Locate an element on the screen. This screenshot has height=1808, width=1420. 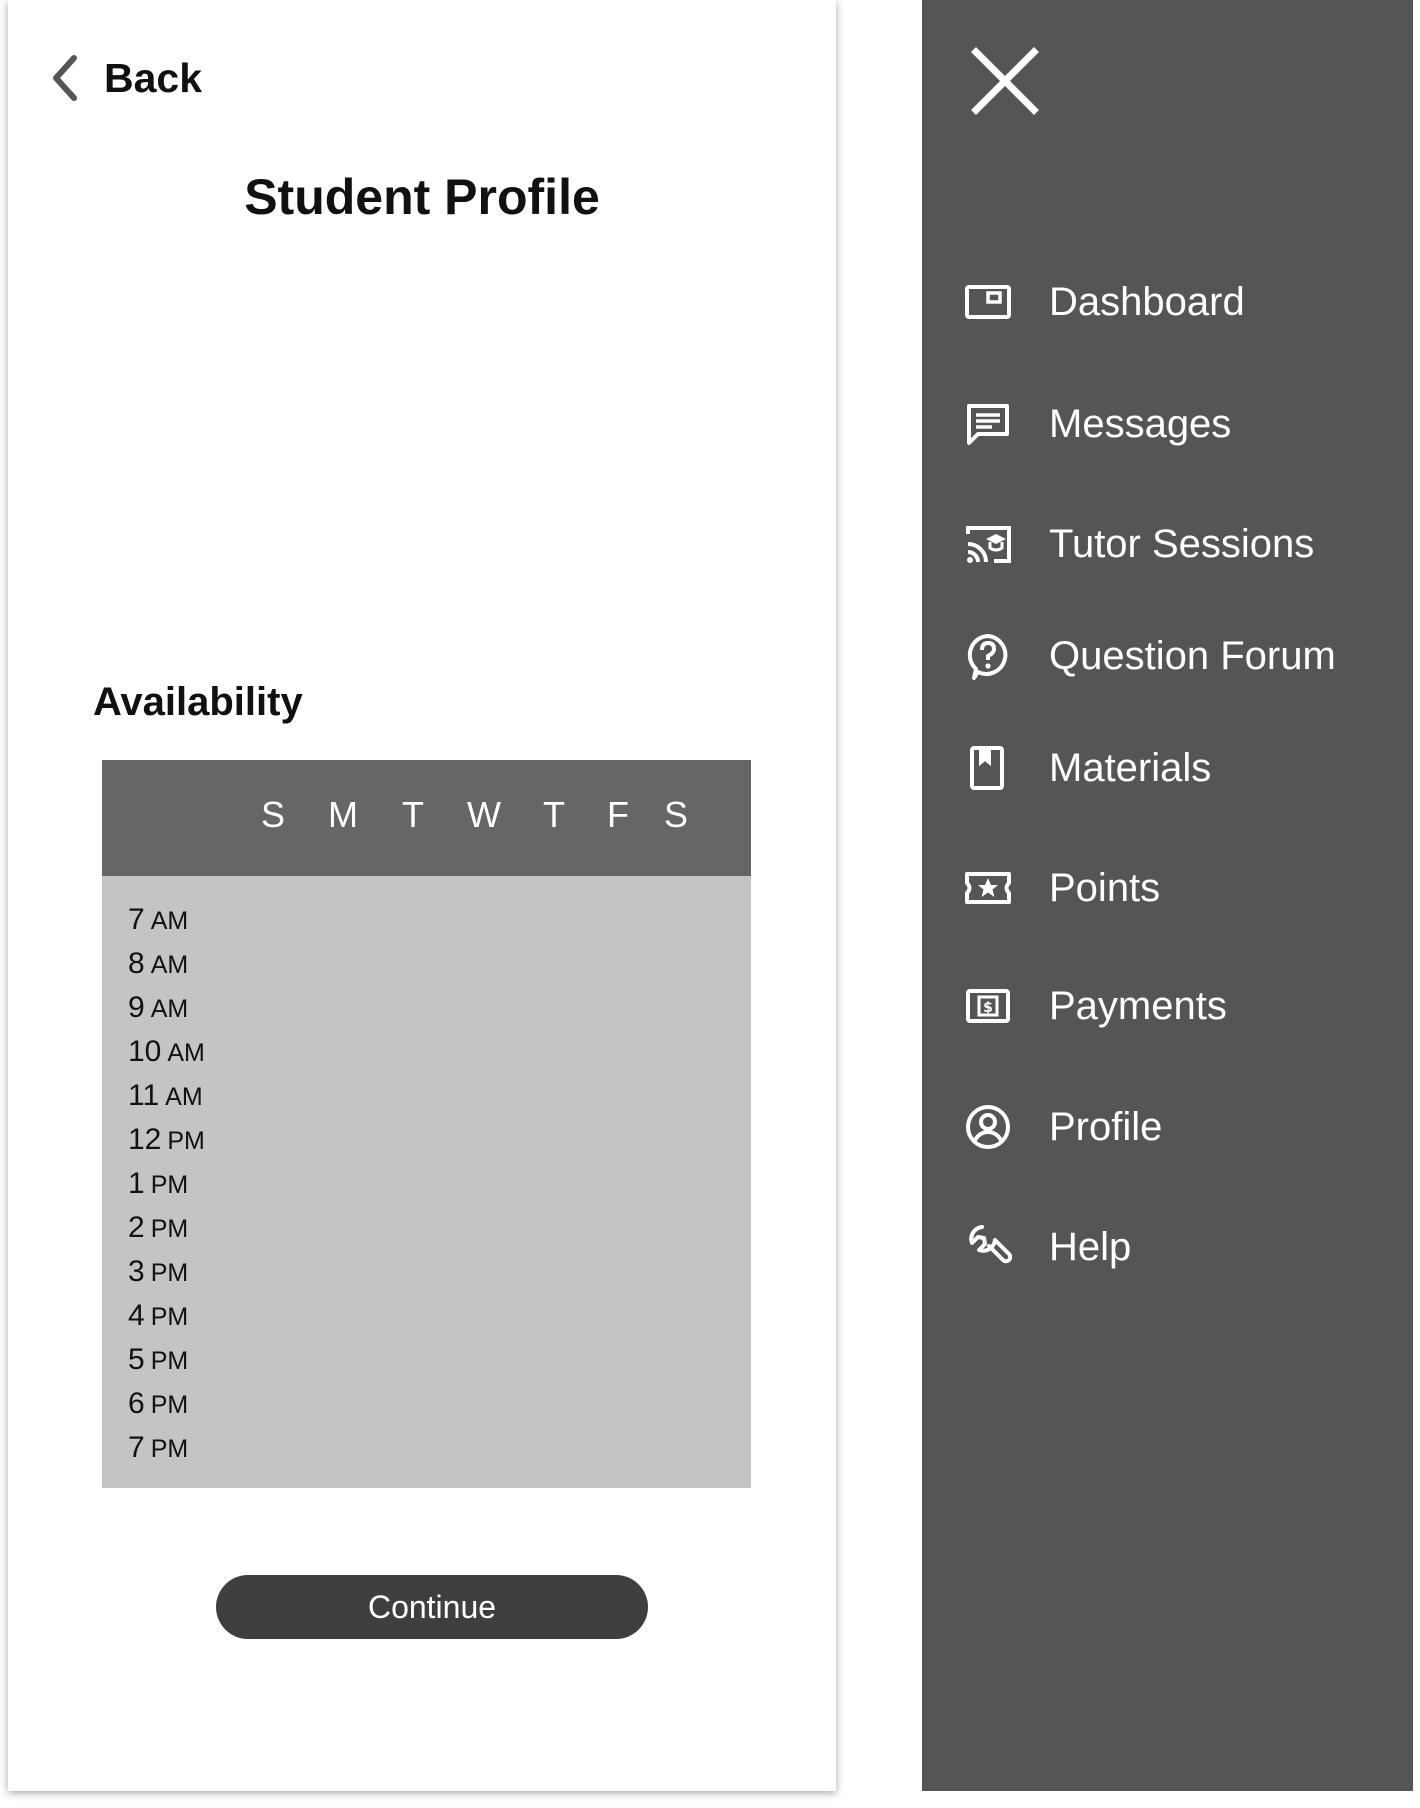
time-slot: 7 PM is located at coordinates (166, 1448).